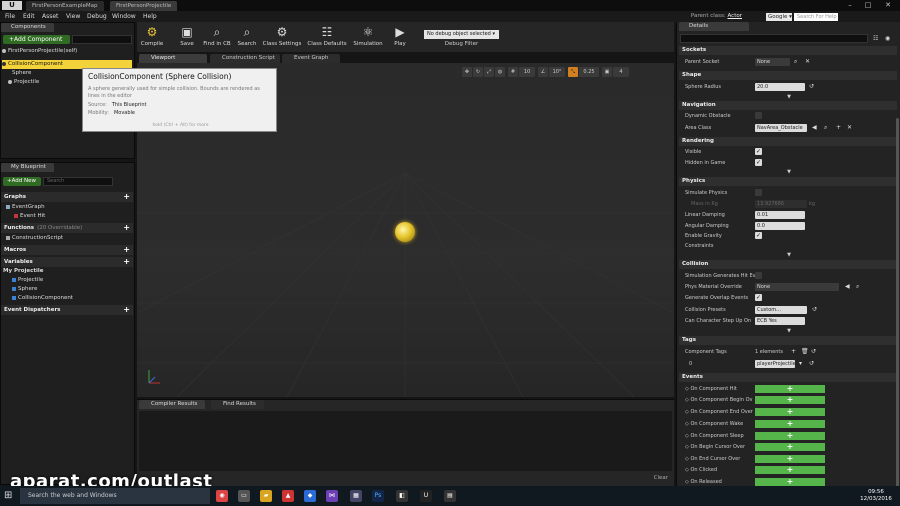 Image resolution: width=900 pixels, height=506 pixels. What do you see at coordinates (557, 72) in the screenshot?
I see `rotation-snap-value: 10°` at bounding box center [557, 72].